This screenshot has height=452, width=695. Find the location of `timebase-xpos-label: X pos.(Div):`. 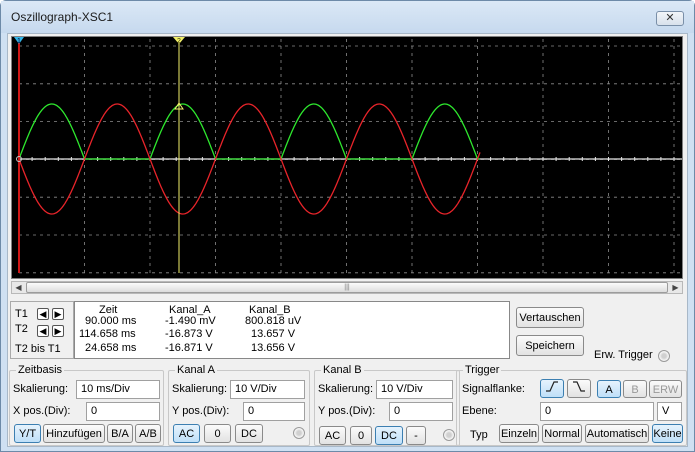

timebase-xpos-label: X pos.(Div): is located at coordinates (42, 411).